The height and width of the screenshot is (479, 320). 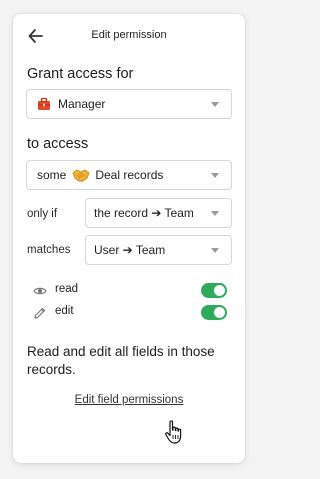 I want to click on only-if-select: the record ➔ Team, so click(x=158, y=213).